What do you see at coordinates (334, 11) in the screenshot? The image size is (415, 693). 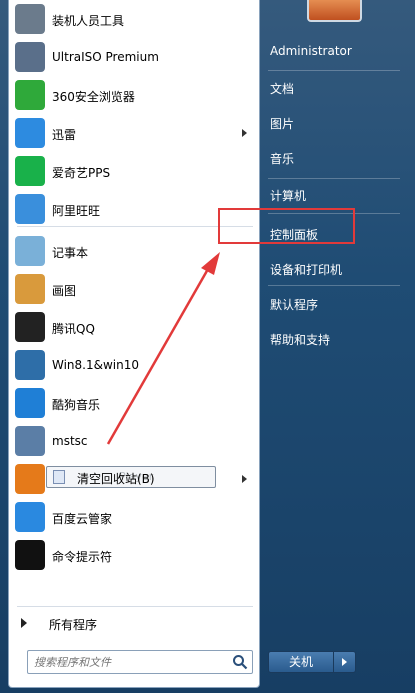 I see `user-avatar` at bounding box center [334, 11].